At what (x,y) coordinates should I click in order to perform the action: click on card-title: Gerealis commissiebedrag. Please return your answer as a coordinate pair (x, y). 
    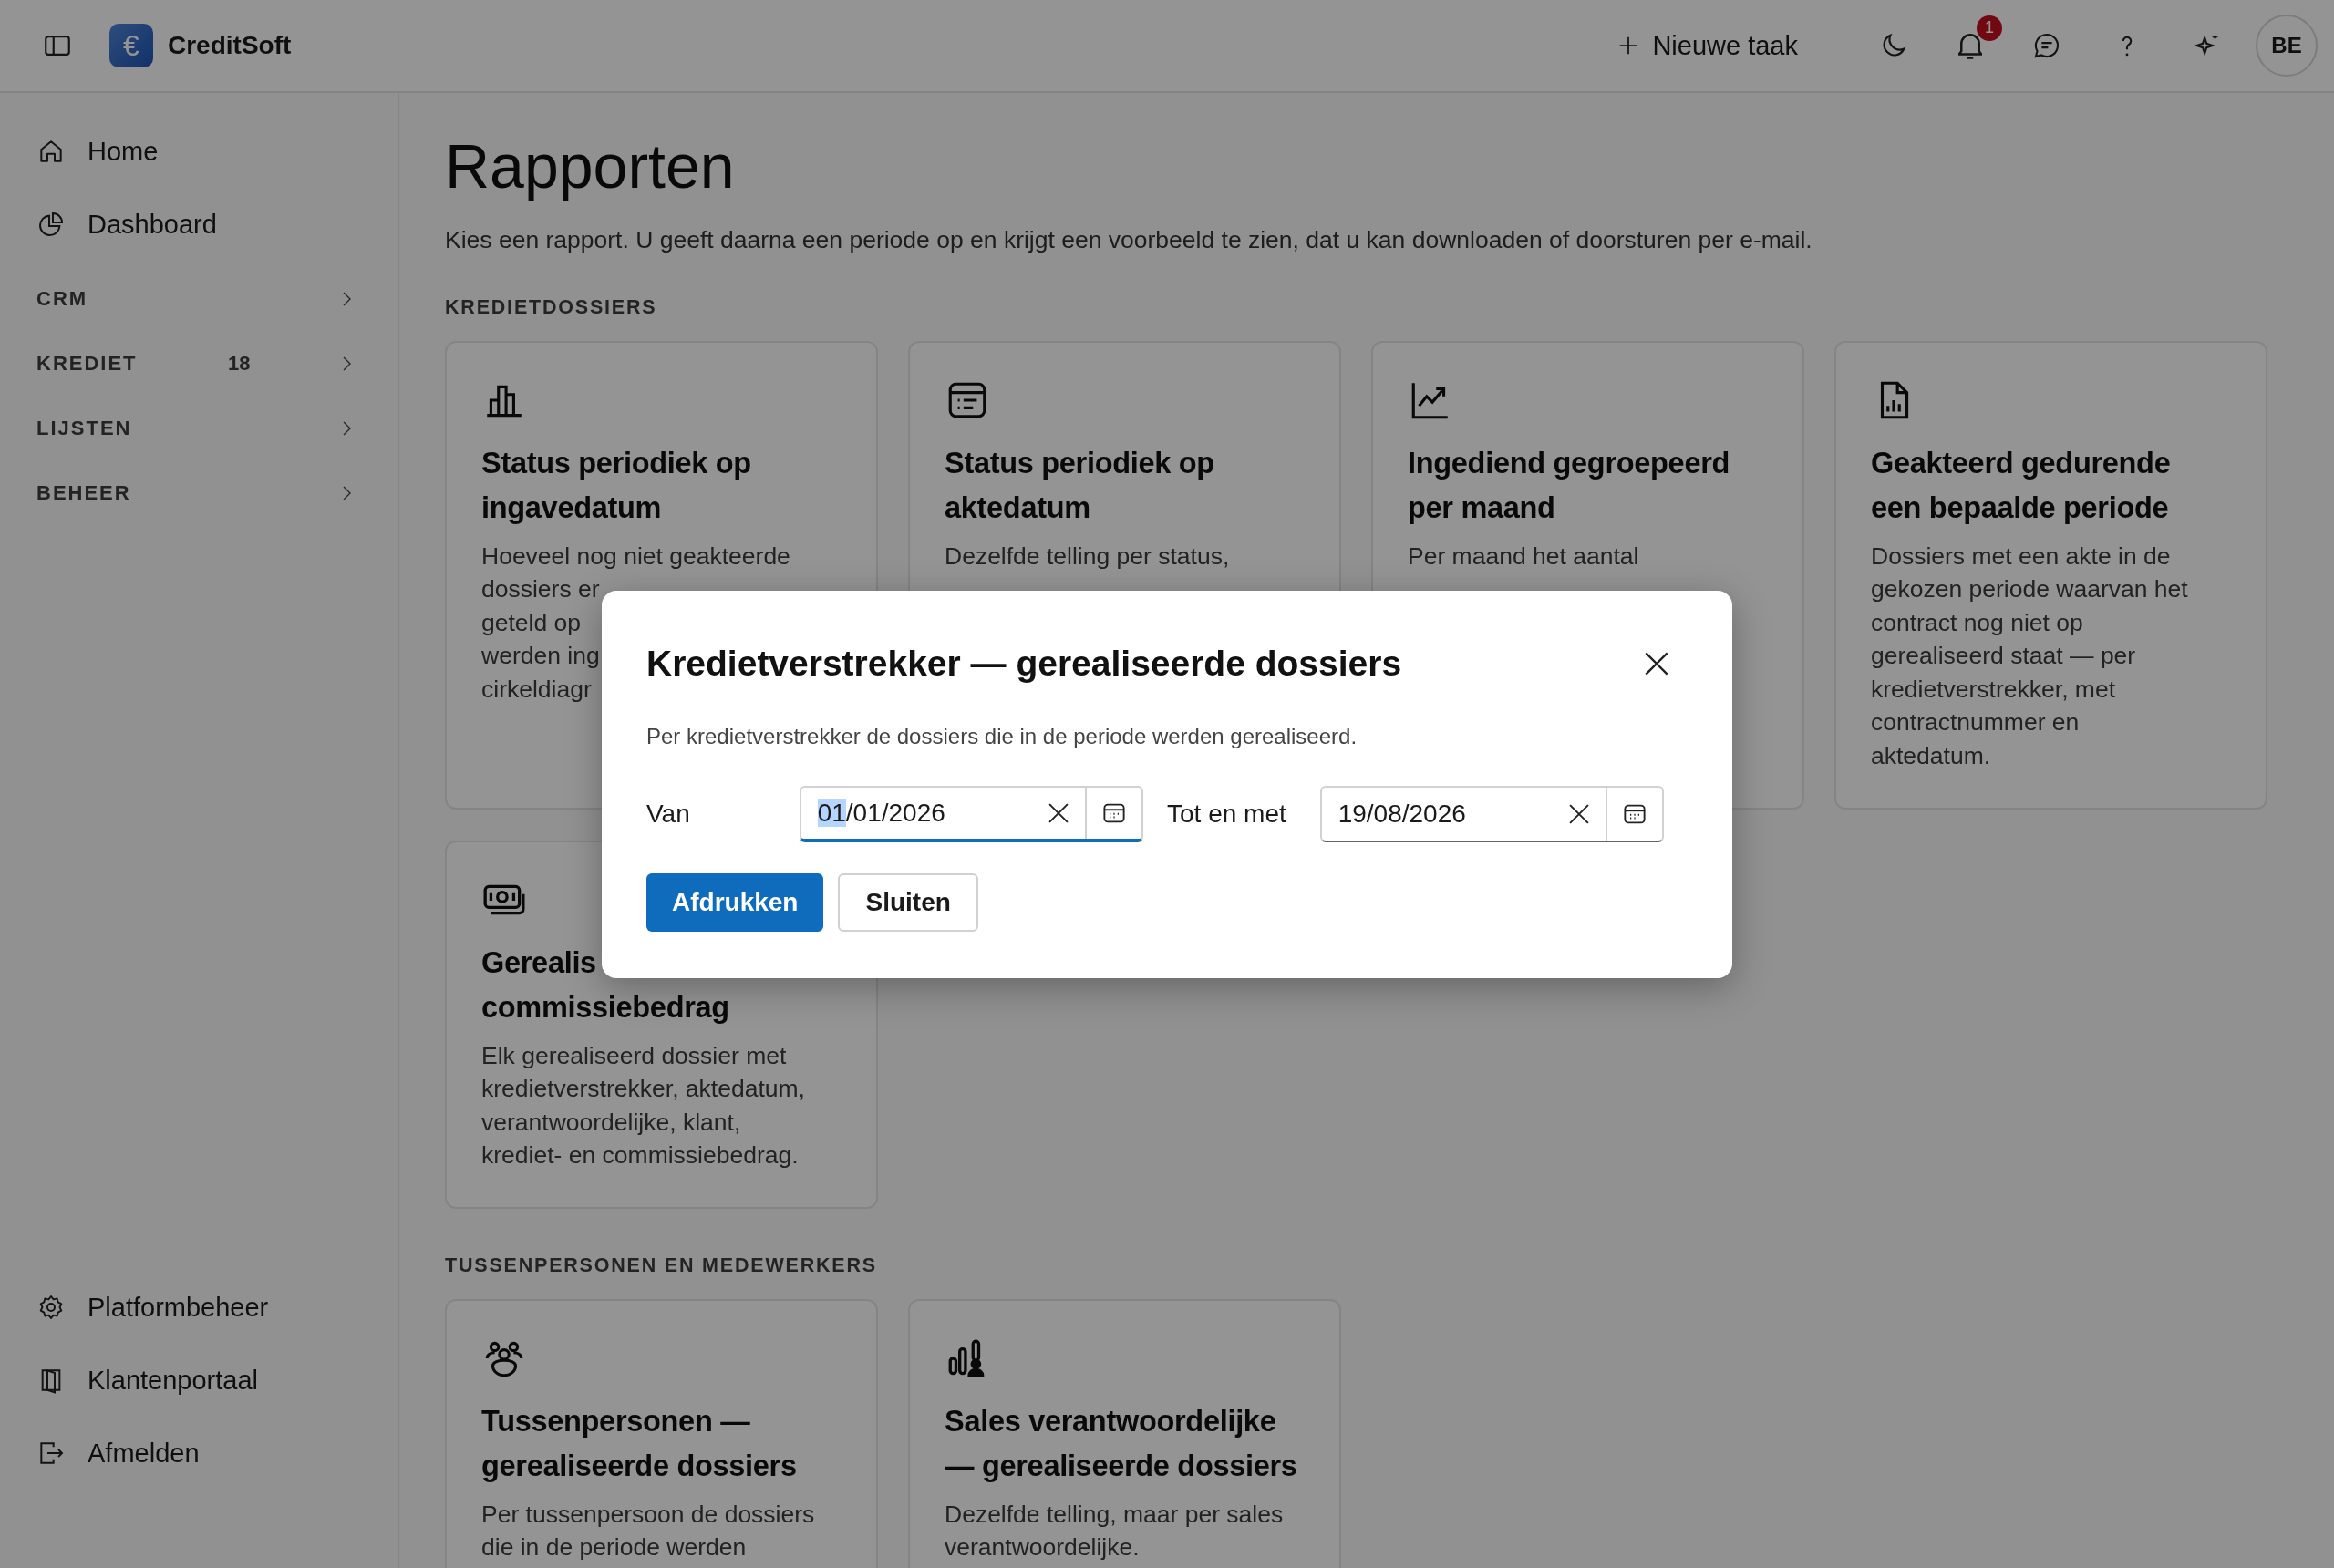
    Looking at the image, I should click on (605, 985).